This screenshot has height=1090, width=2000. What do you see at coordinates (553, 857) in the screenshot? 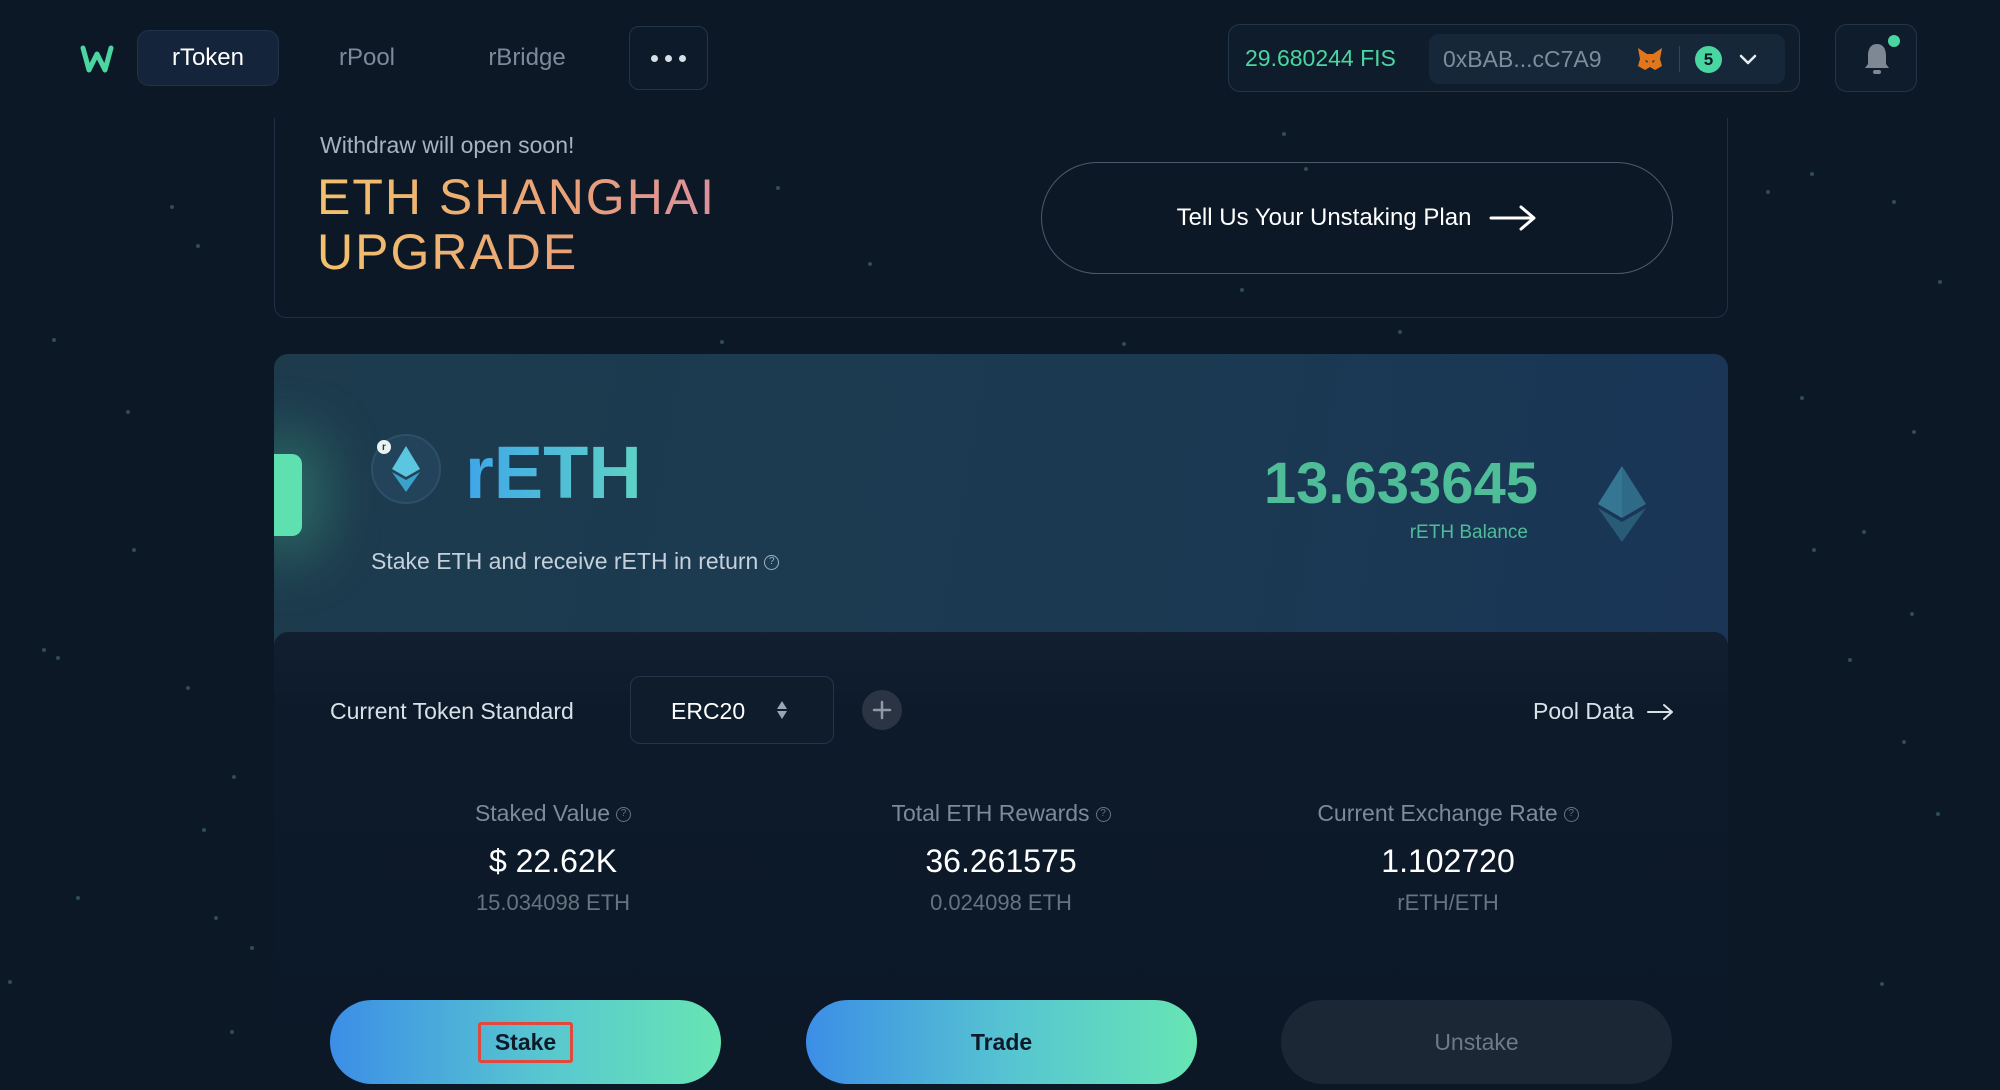
I see `stat-staked-value: Staked Value? $ 22.62K 15.034098 ETH` at bounding box center [553, 857].